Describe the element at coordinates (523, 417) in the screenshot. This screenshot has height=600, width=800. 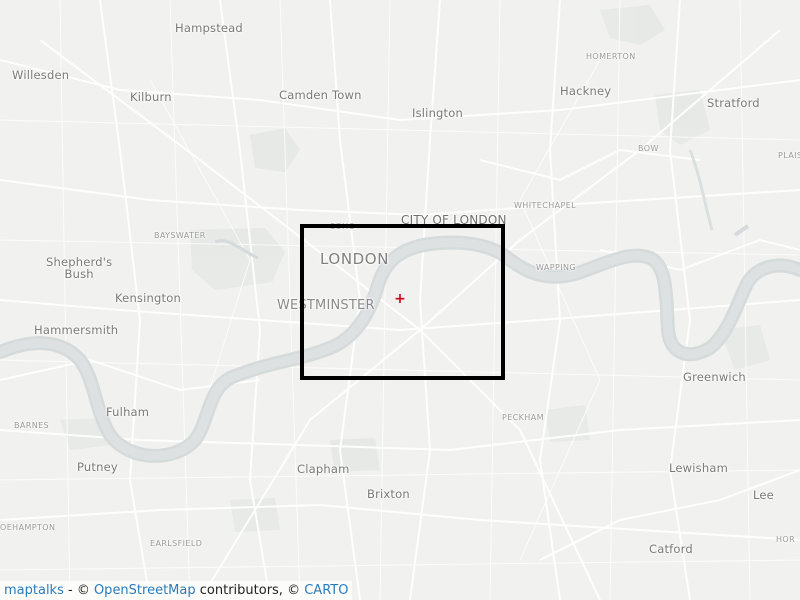
I see `place-label-peckham: PECKHAM` at that location.